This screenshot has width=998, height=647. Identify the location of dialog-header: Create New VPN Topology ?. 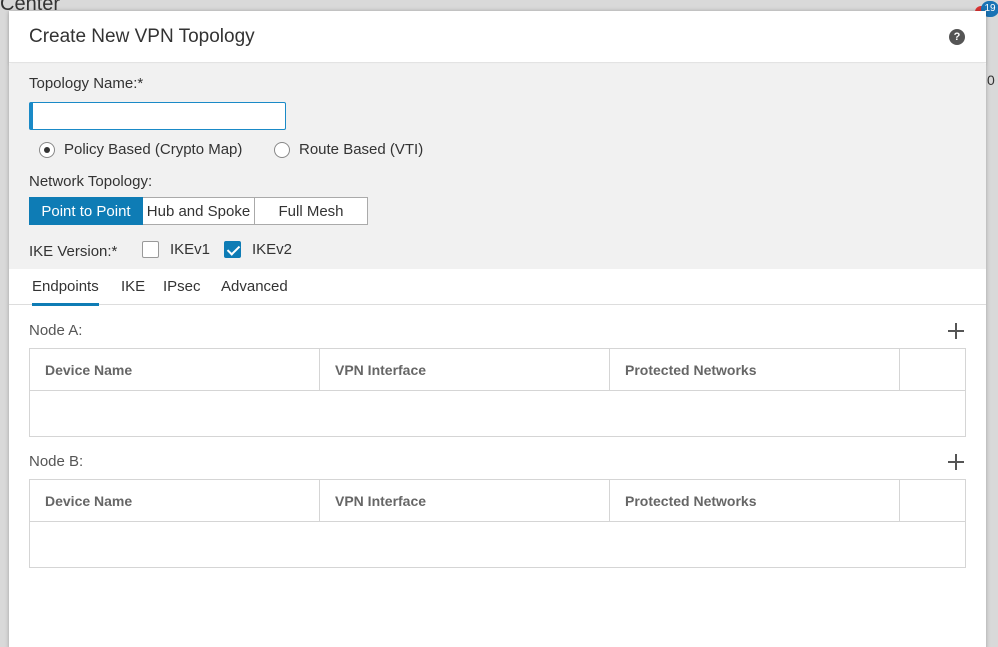
(497, 37).